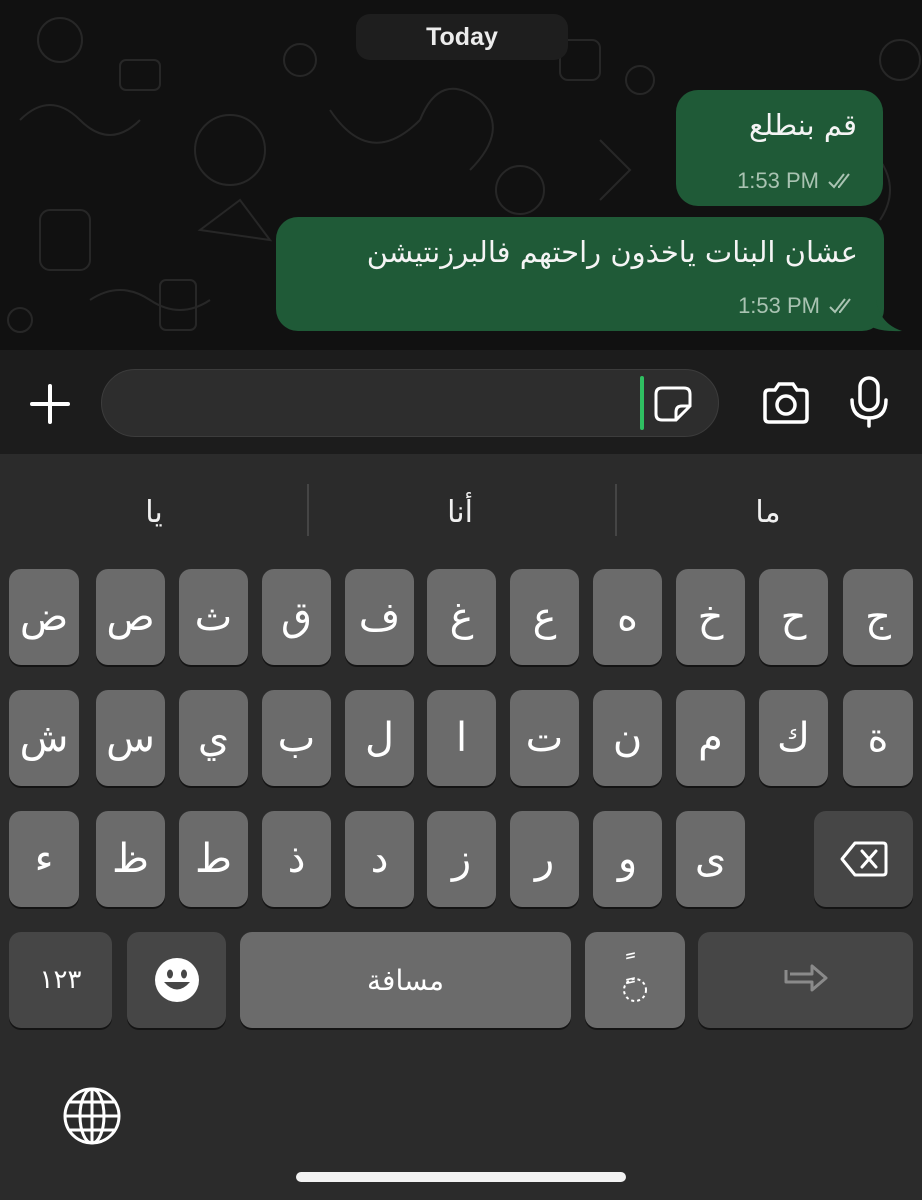 The height and width of the screenshot is (1200, 922). What do you see at coordinates (460, 512) in the screenshot?
I see `suggestion-item: أنا` at bounding box center [460, 512].